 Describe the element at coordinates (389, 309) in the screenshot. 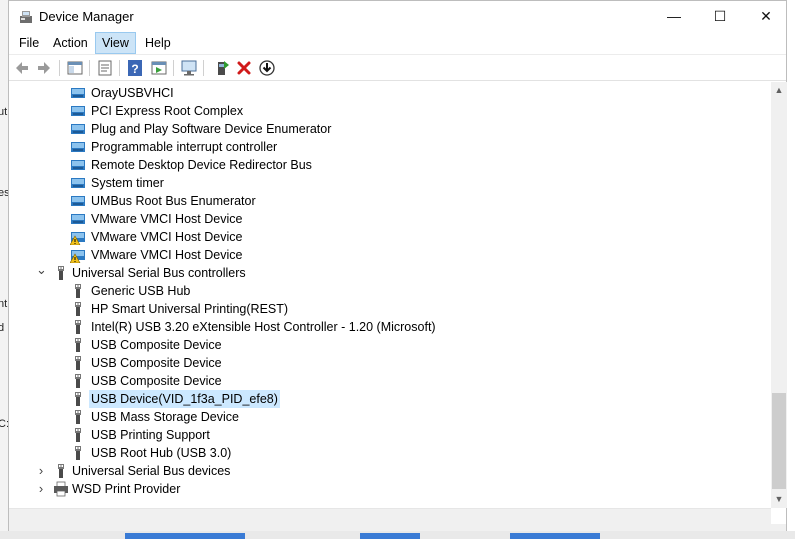

I see `tree-item: HP Smart Universal Printing(REST)` at that location.